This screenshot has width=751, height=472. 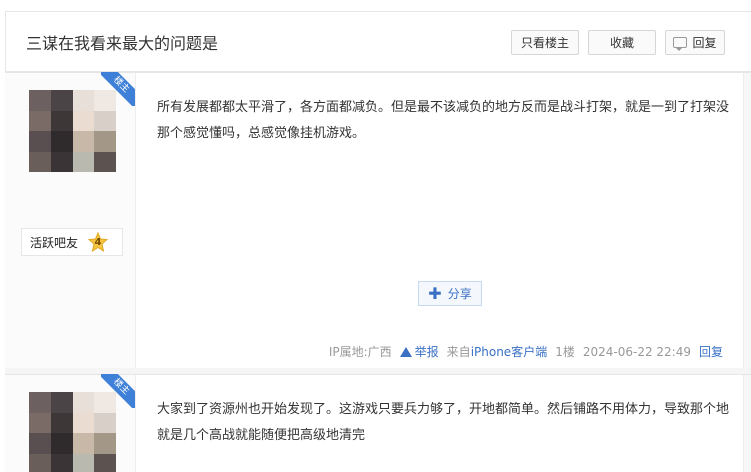 What do you see at coordinates (459, 294) in the screenshot?
I see `share-label: 分享` at bounding box center [459, 294].